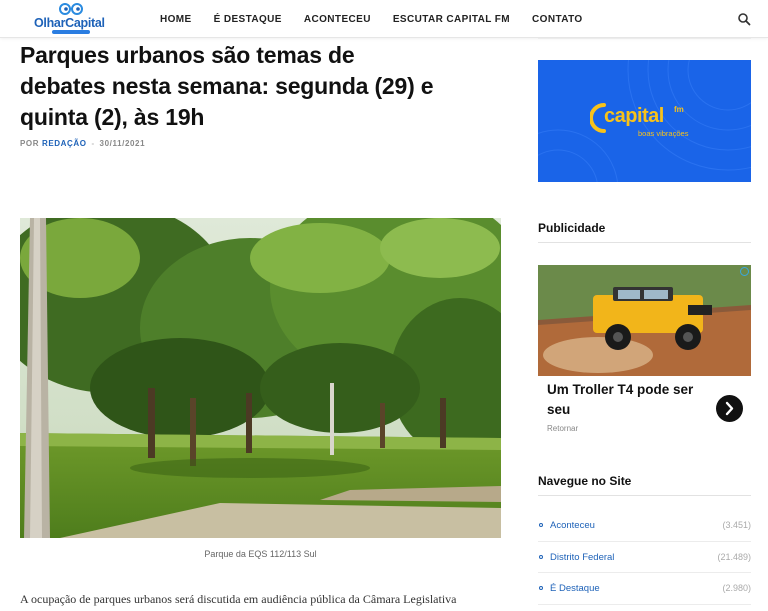 The height and width of the screenshot is (611, 768). What do you see at coordinates (582, 557) in the screenshot?
I see `category-label: Distrito Federal` at bounding box center [582, 557].